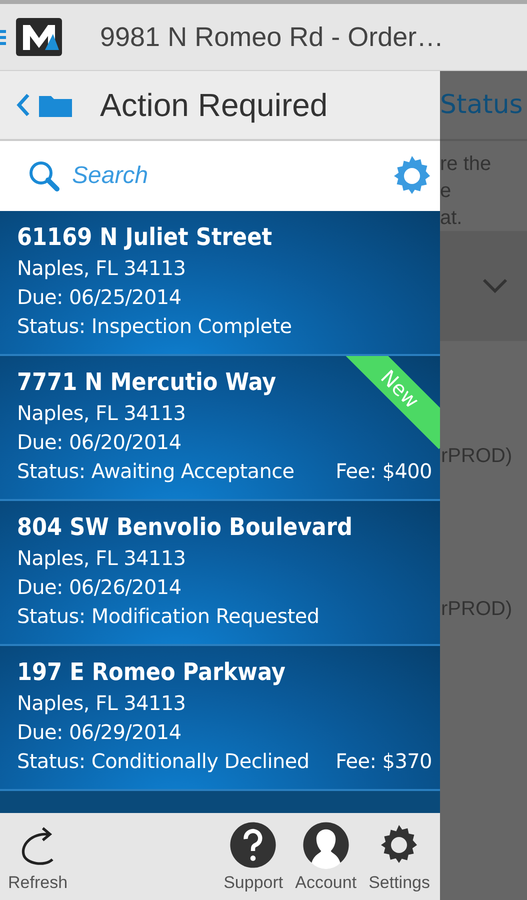 The width and height of the screenshot is (527, 900). Describe the element at coordinates (495, 286) in the screenshot. I see `chevron-icon` at that location.